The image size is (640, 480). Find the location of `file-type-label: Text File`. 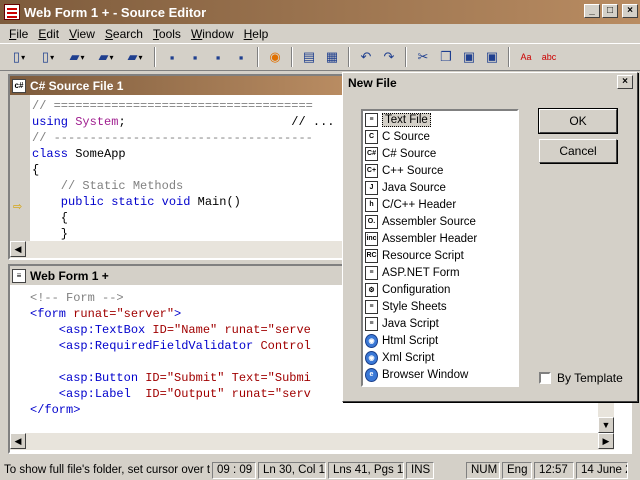

file-type-label: Text File is located at coordinates (406, 119).